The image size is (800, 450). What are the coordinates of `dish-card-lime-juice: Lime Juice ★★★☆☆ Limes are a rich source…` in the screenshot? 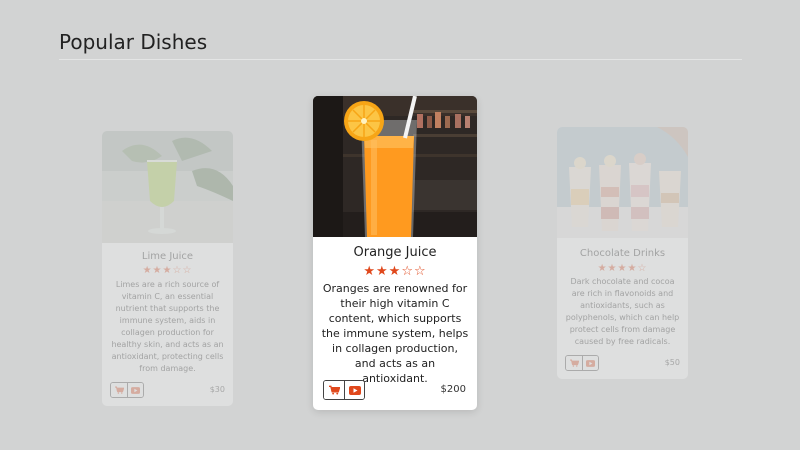 It's located at (167, 268).